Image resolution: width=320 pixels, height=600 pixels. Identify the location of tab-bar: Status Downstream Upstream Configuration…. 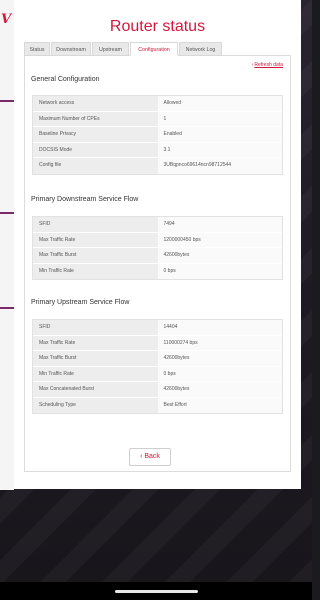
(157, 49).